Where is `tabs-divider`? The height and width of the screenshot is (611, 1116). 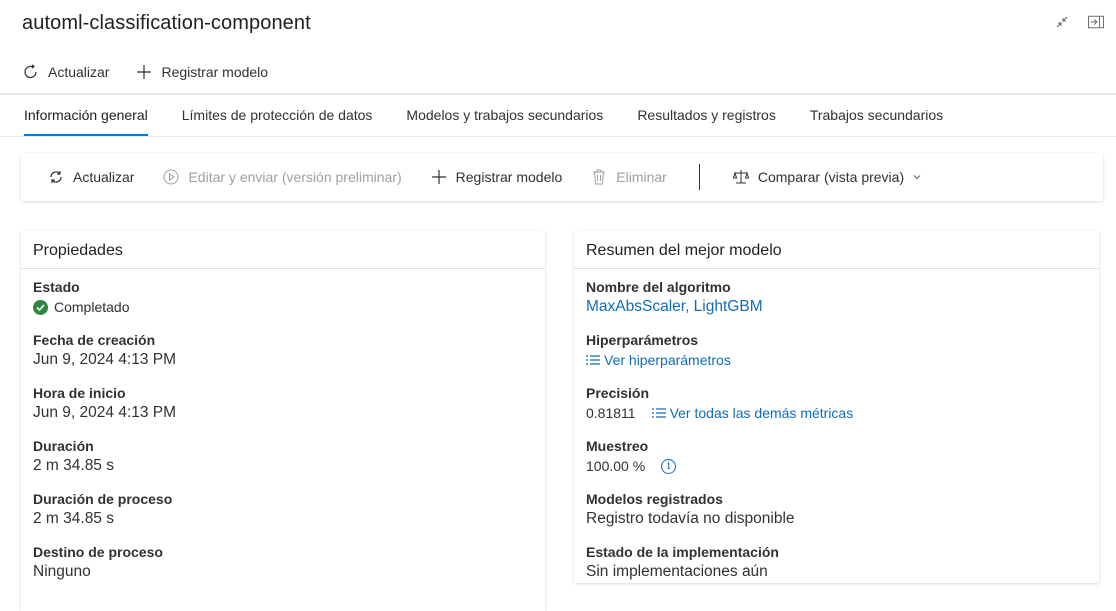
tabs-divider is located at coordinates (558, 136).